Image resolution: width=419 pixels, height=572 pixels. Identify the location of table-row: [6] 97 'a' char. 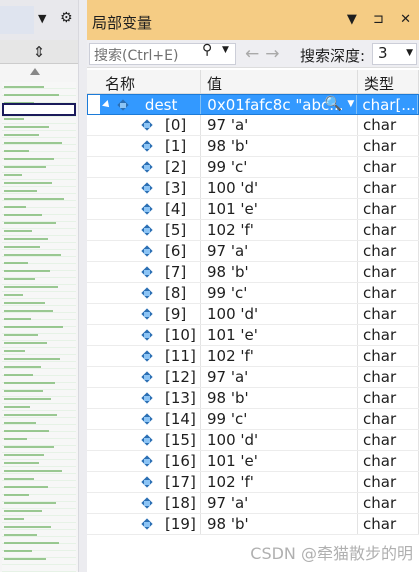
(253, 251).